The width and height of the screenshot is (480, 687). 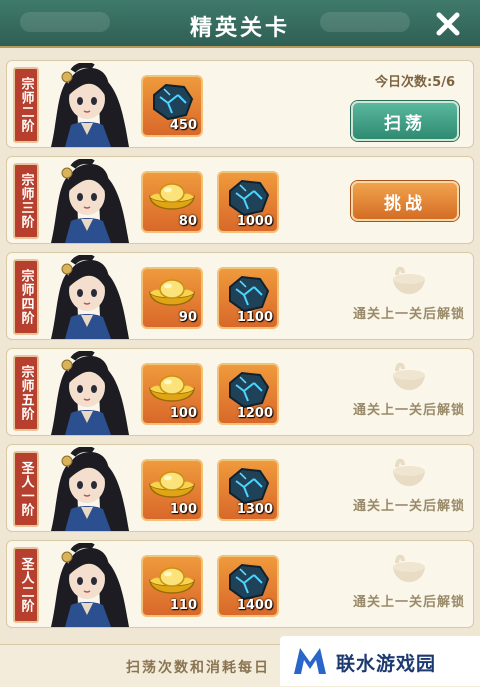 I want to click on reward-count: 1300, so click(x=254, y=509).